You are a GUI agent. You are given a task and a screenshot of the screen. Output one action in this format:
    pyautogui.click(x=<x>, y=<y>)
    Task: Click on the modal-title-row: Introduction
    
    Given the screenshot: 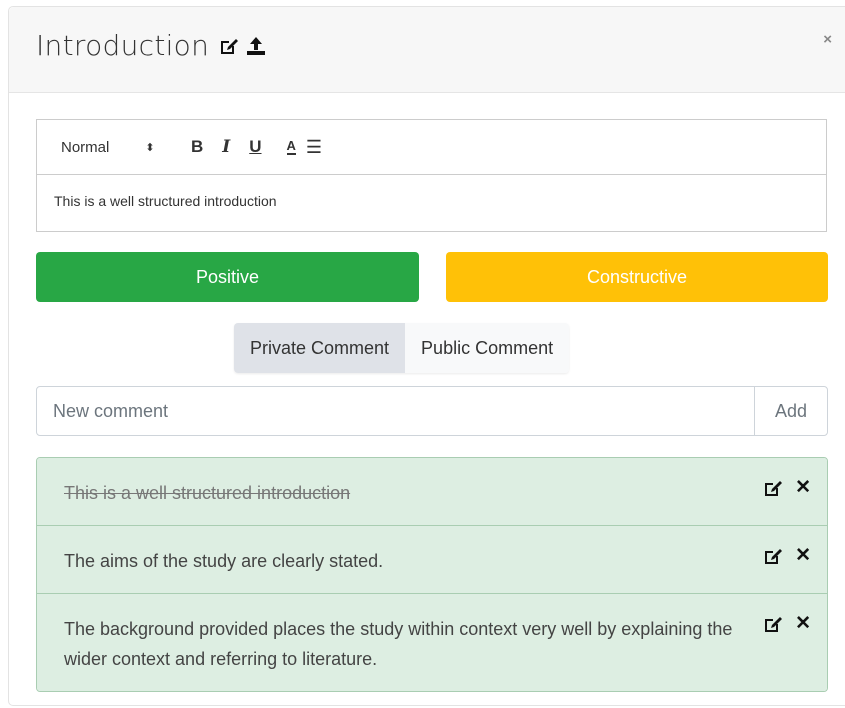 What is the action you would take?
    pyautogui.click(x=151, y=45)
    